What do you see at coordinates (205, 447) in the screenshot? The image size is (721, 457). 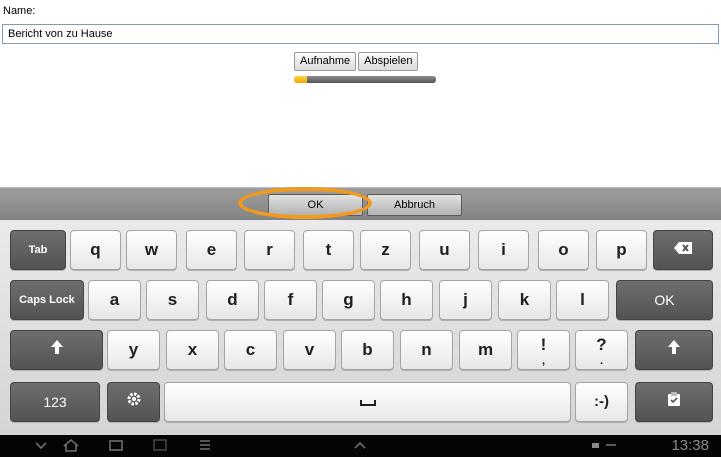 I see `menu-icon` at bounding box center [205, 447].